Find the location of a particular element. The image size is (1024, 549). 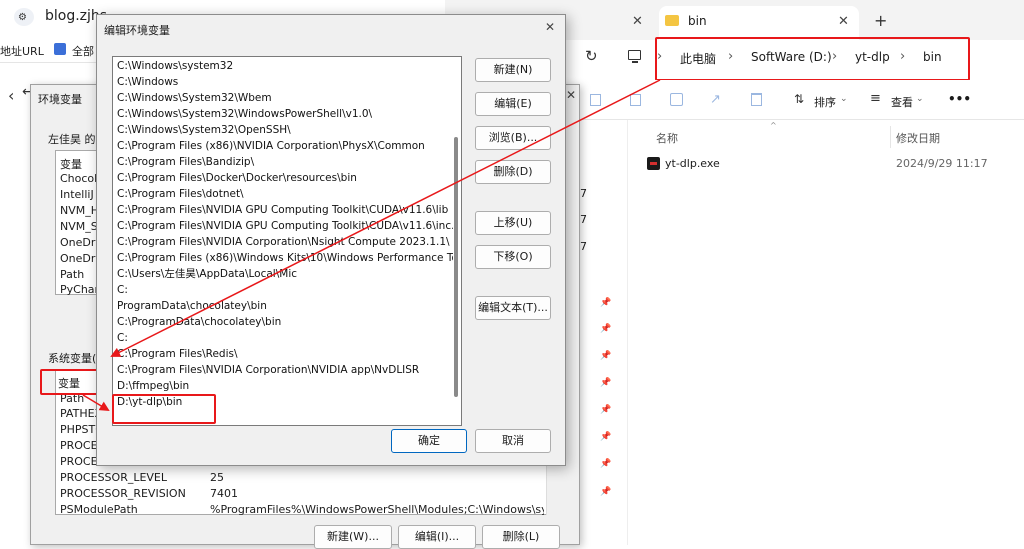

arrow-variable-to-newpath is located at coordinates (96, 403).